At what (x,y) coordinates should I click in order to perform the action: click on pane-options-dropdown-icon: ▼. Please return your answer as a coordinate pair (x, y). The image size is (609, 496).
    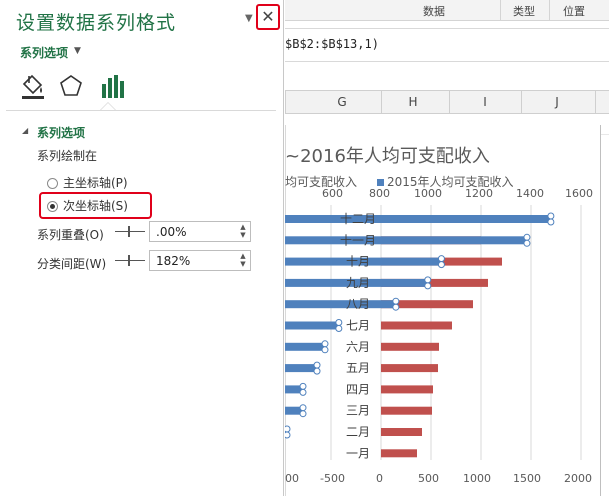
    Looking at the image, I should click on (249, 18).